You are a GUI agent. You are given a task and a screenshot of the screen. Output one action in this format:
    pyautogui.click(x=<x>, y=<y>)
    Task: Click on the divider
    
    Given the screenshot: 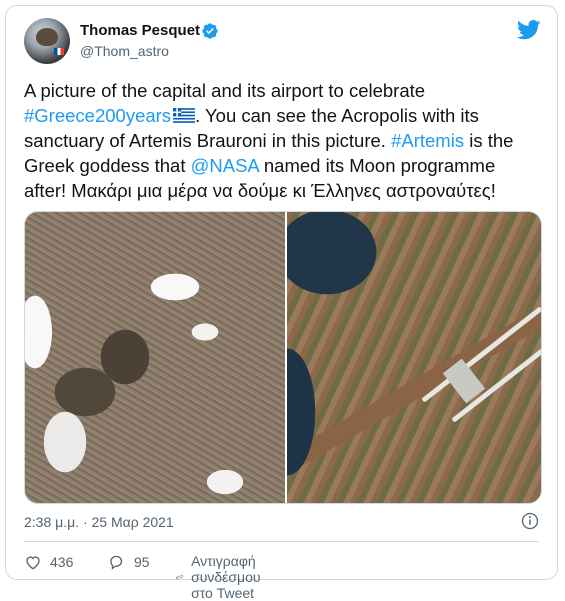 What is the action you would take?
    pyautogui.click(x=281, y=541)
    